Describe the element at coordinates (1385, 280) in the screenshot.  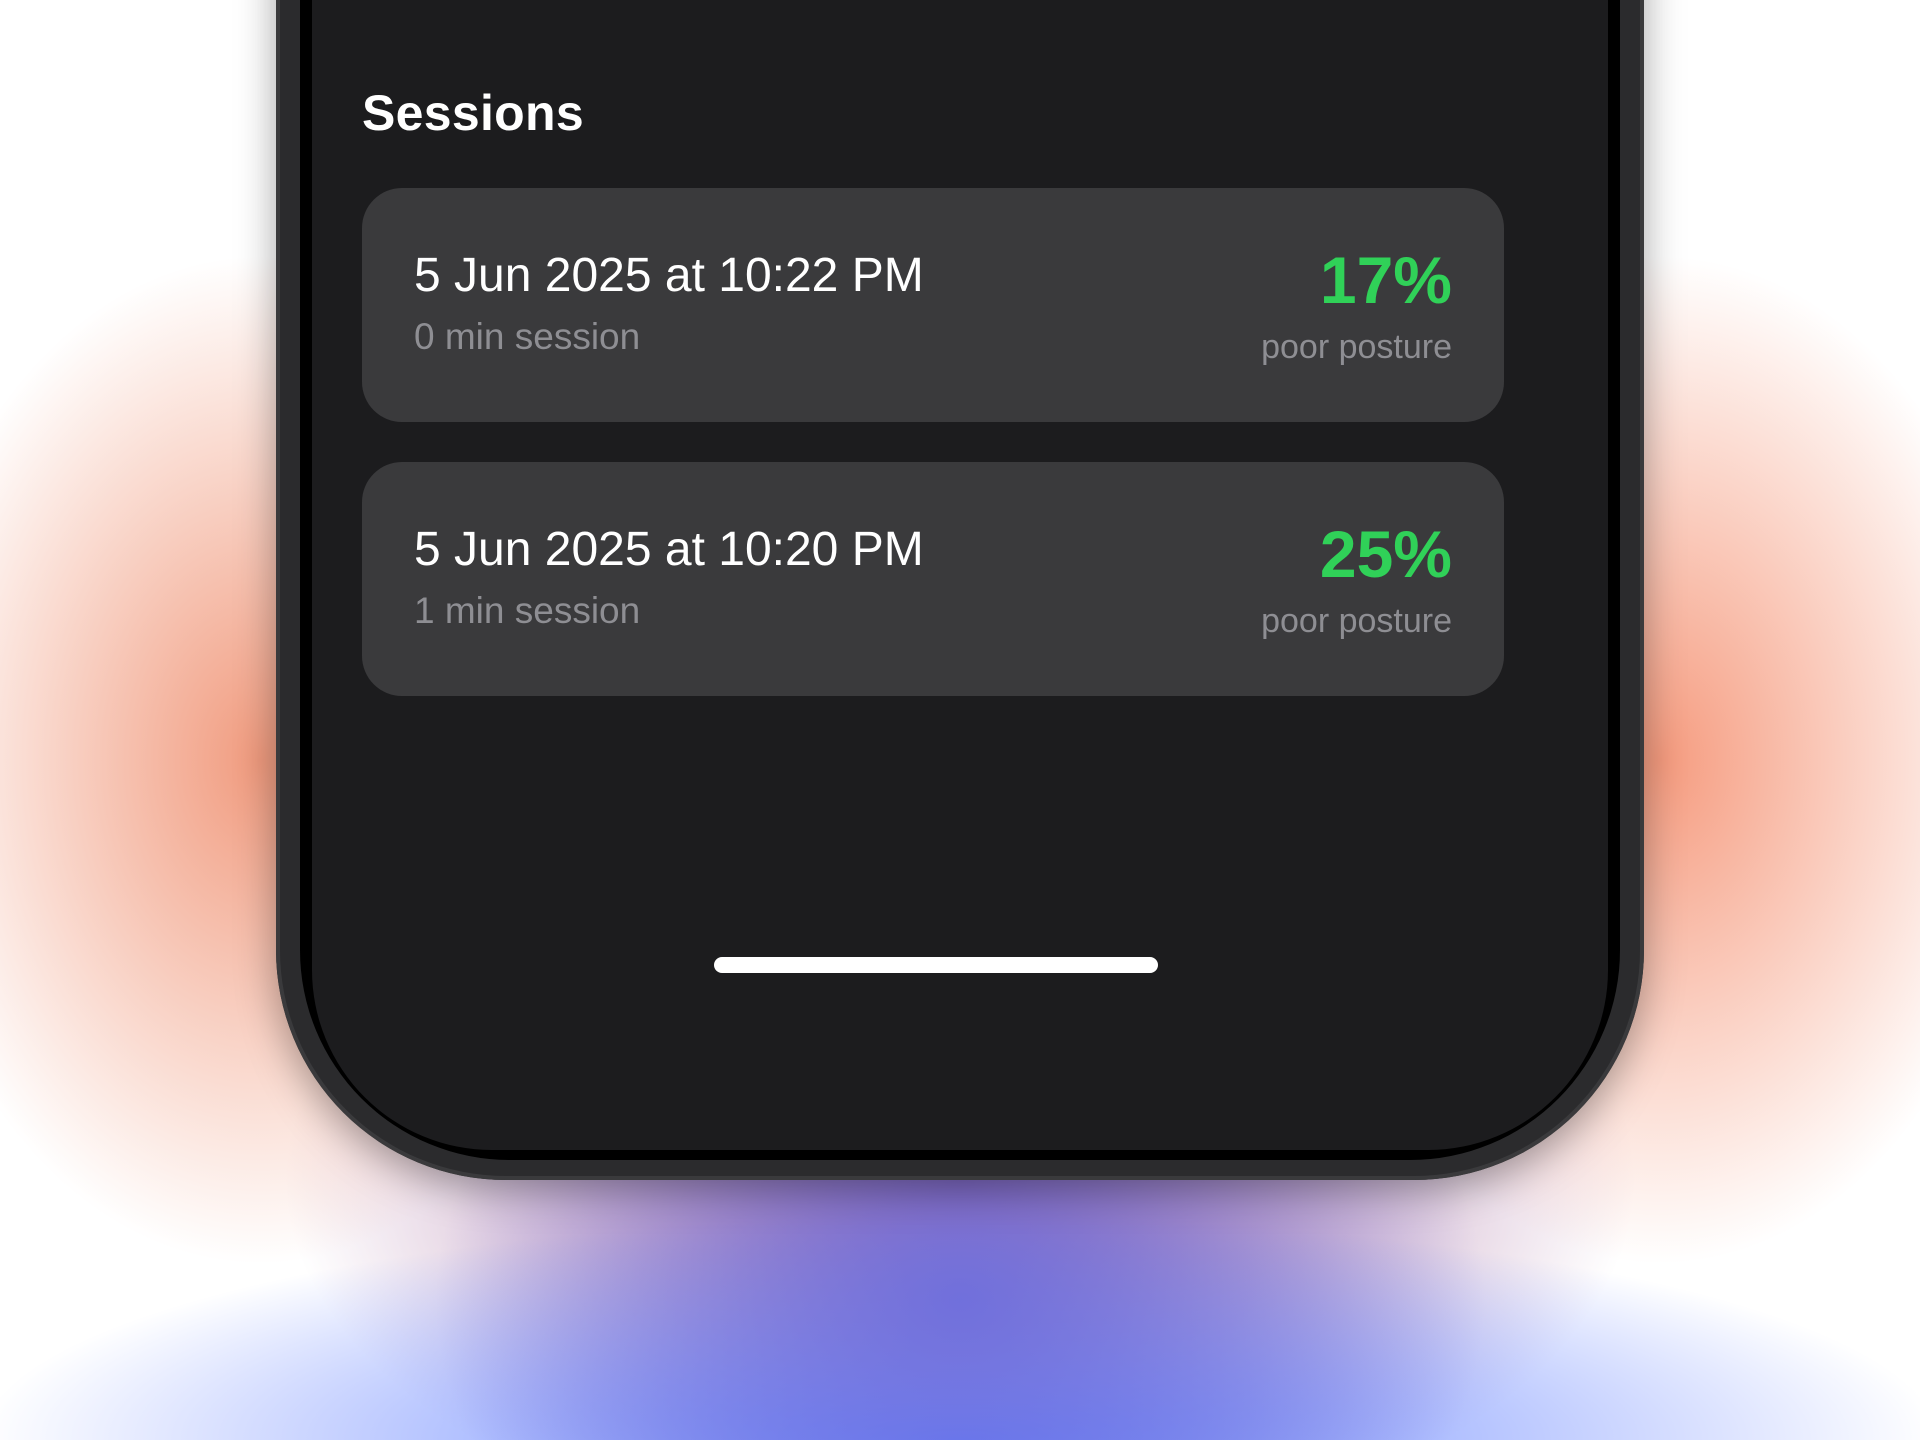
I see `posture-score: 17%` at that location.